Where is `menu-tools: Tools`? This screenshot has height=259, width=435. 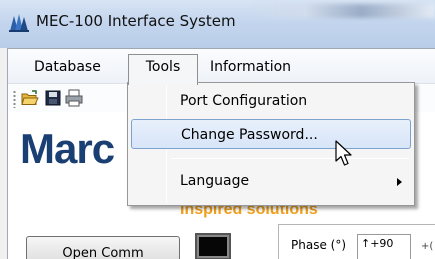
menu-tools: Tools is located at coordinates (163, 69).